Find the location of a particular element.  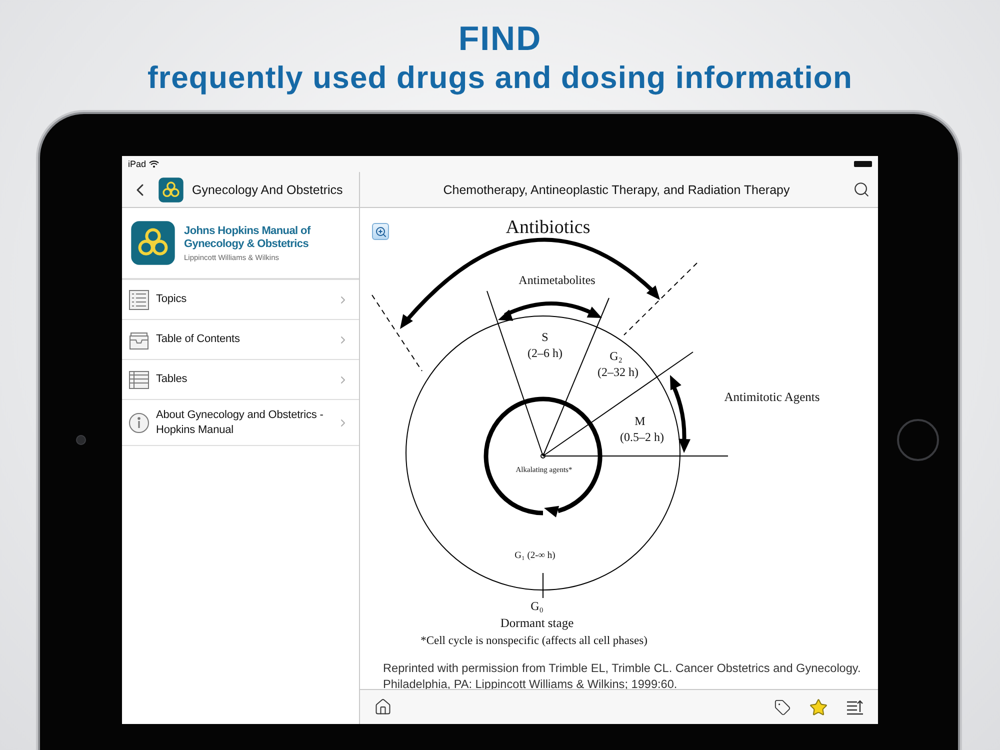

nav-title: Chemotherapy, Antineoplastic Therapy, and Radiation Therapy is located at coordinates (616, 189).